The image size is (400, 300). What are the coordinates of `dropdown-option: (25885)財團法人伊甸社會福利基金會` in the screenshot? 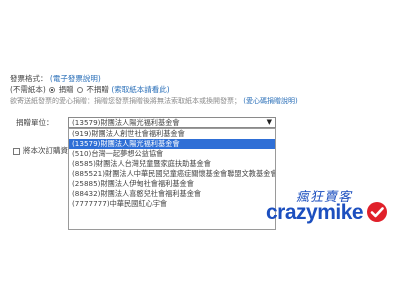 It's located at (172, 184).